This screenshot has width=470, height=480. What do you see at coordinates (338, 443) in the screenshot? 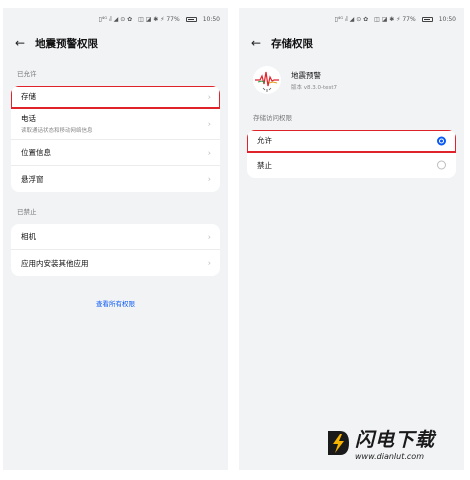
I see `lightning-logo-icon` at bounding box center [338, 443].